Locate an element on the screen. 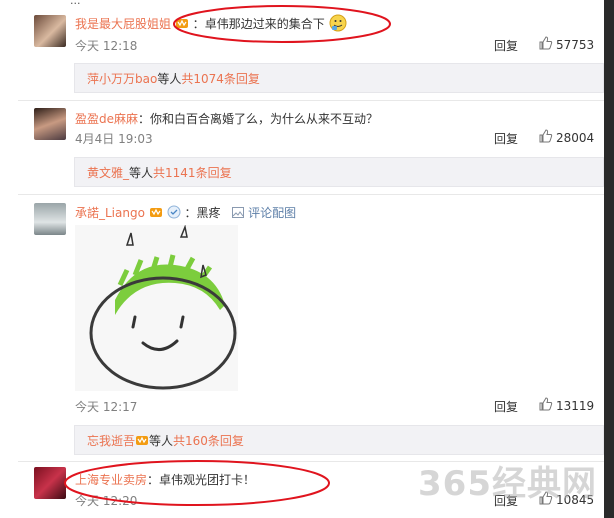 This screenshot has height=518, width=614. username: 盈盈de麻麻 is located at coordinates (106, 119).